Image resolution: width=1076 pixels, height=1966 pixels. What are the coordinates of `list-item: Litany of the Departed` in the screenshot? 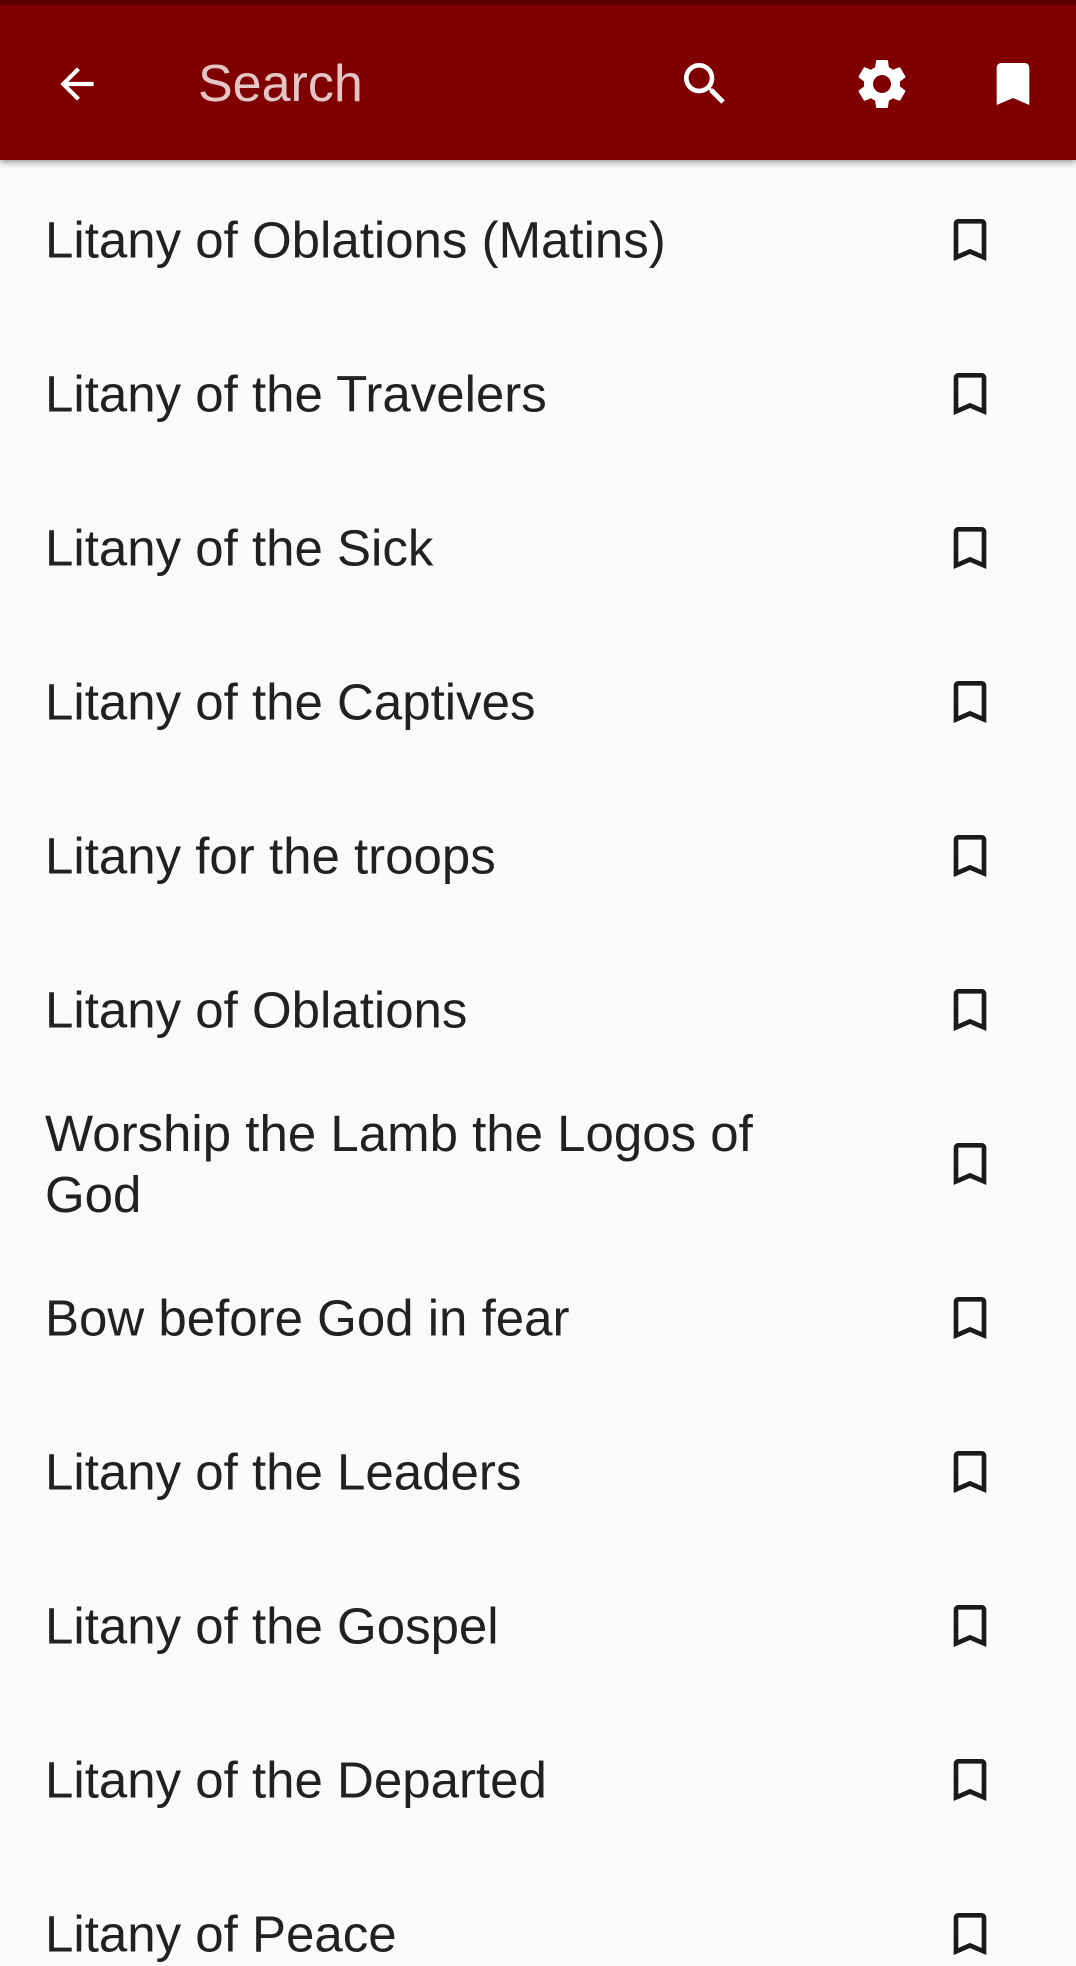 It's located at (538, 1780).